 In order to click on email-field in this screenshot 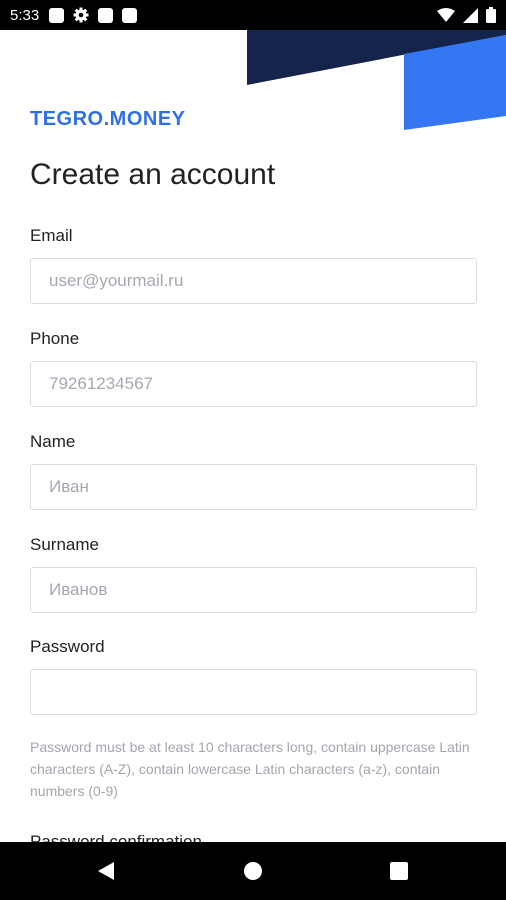, I will do `click(253, 281)`.